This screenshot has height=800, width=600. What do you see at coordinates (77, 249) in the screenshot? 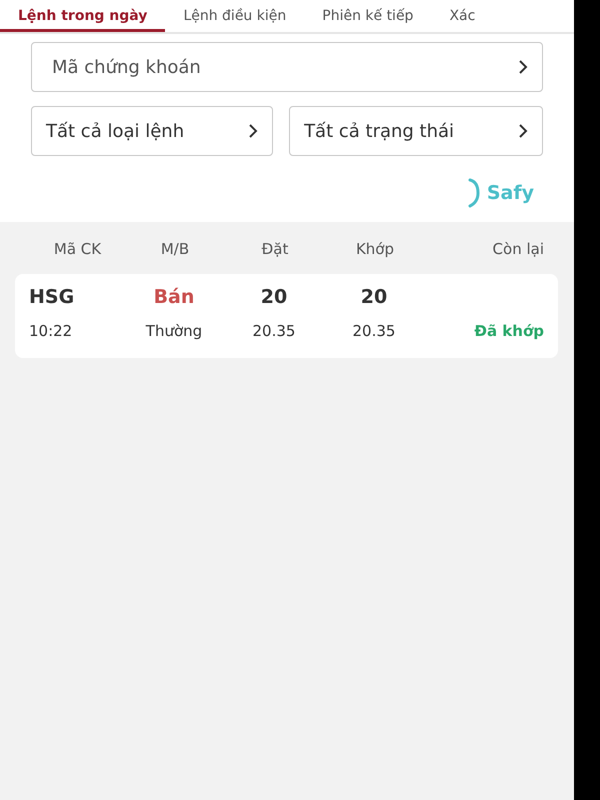
I see `column-header: Mã CK` at bounding box center [77, 249].